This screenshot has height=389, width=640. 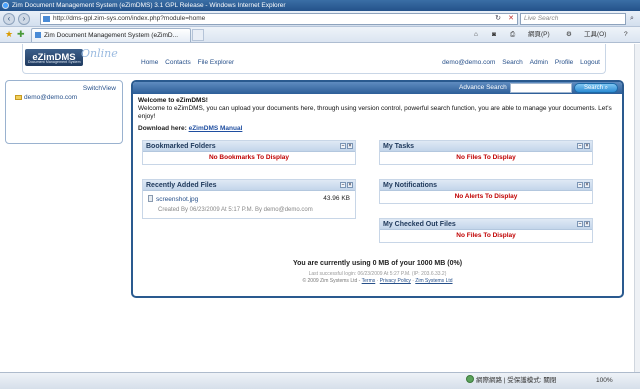 I want to click on page-menu: 網頁(P), so click(x=539, y=35).